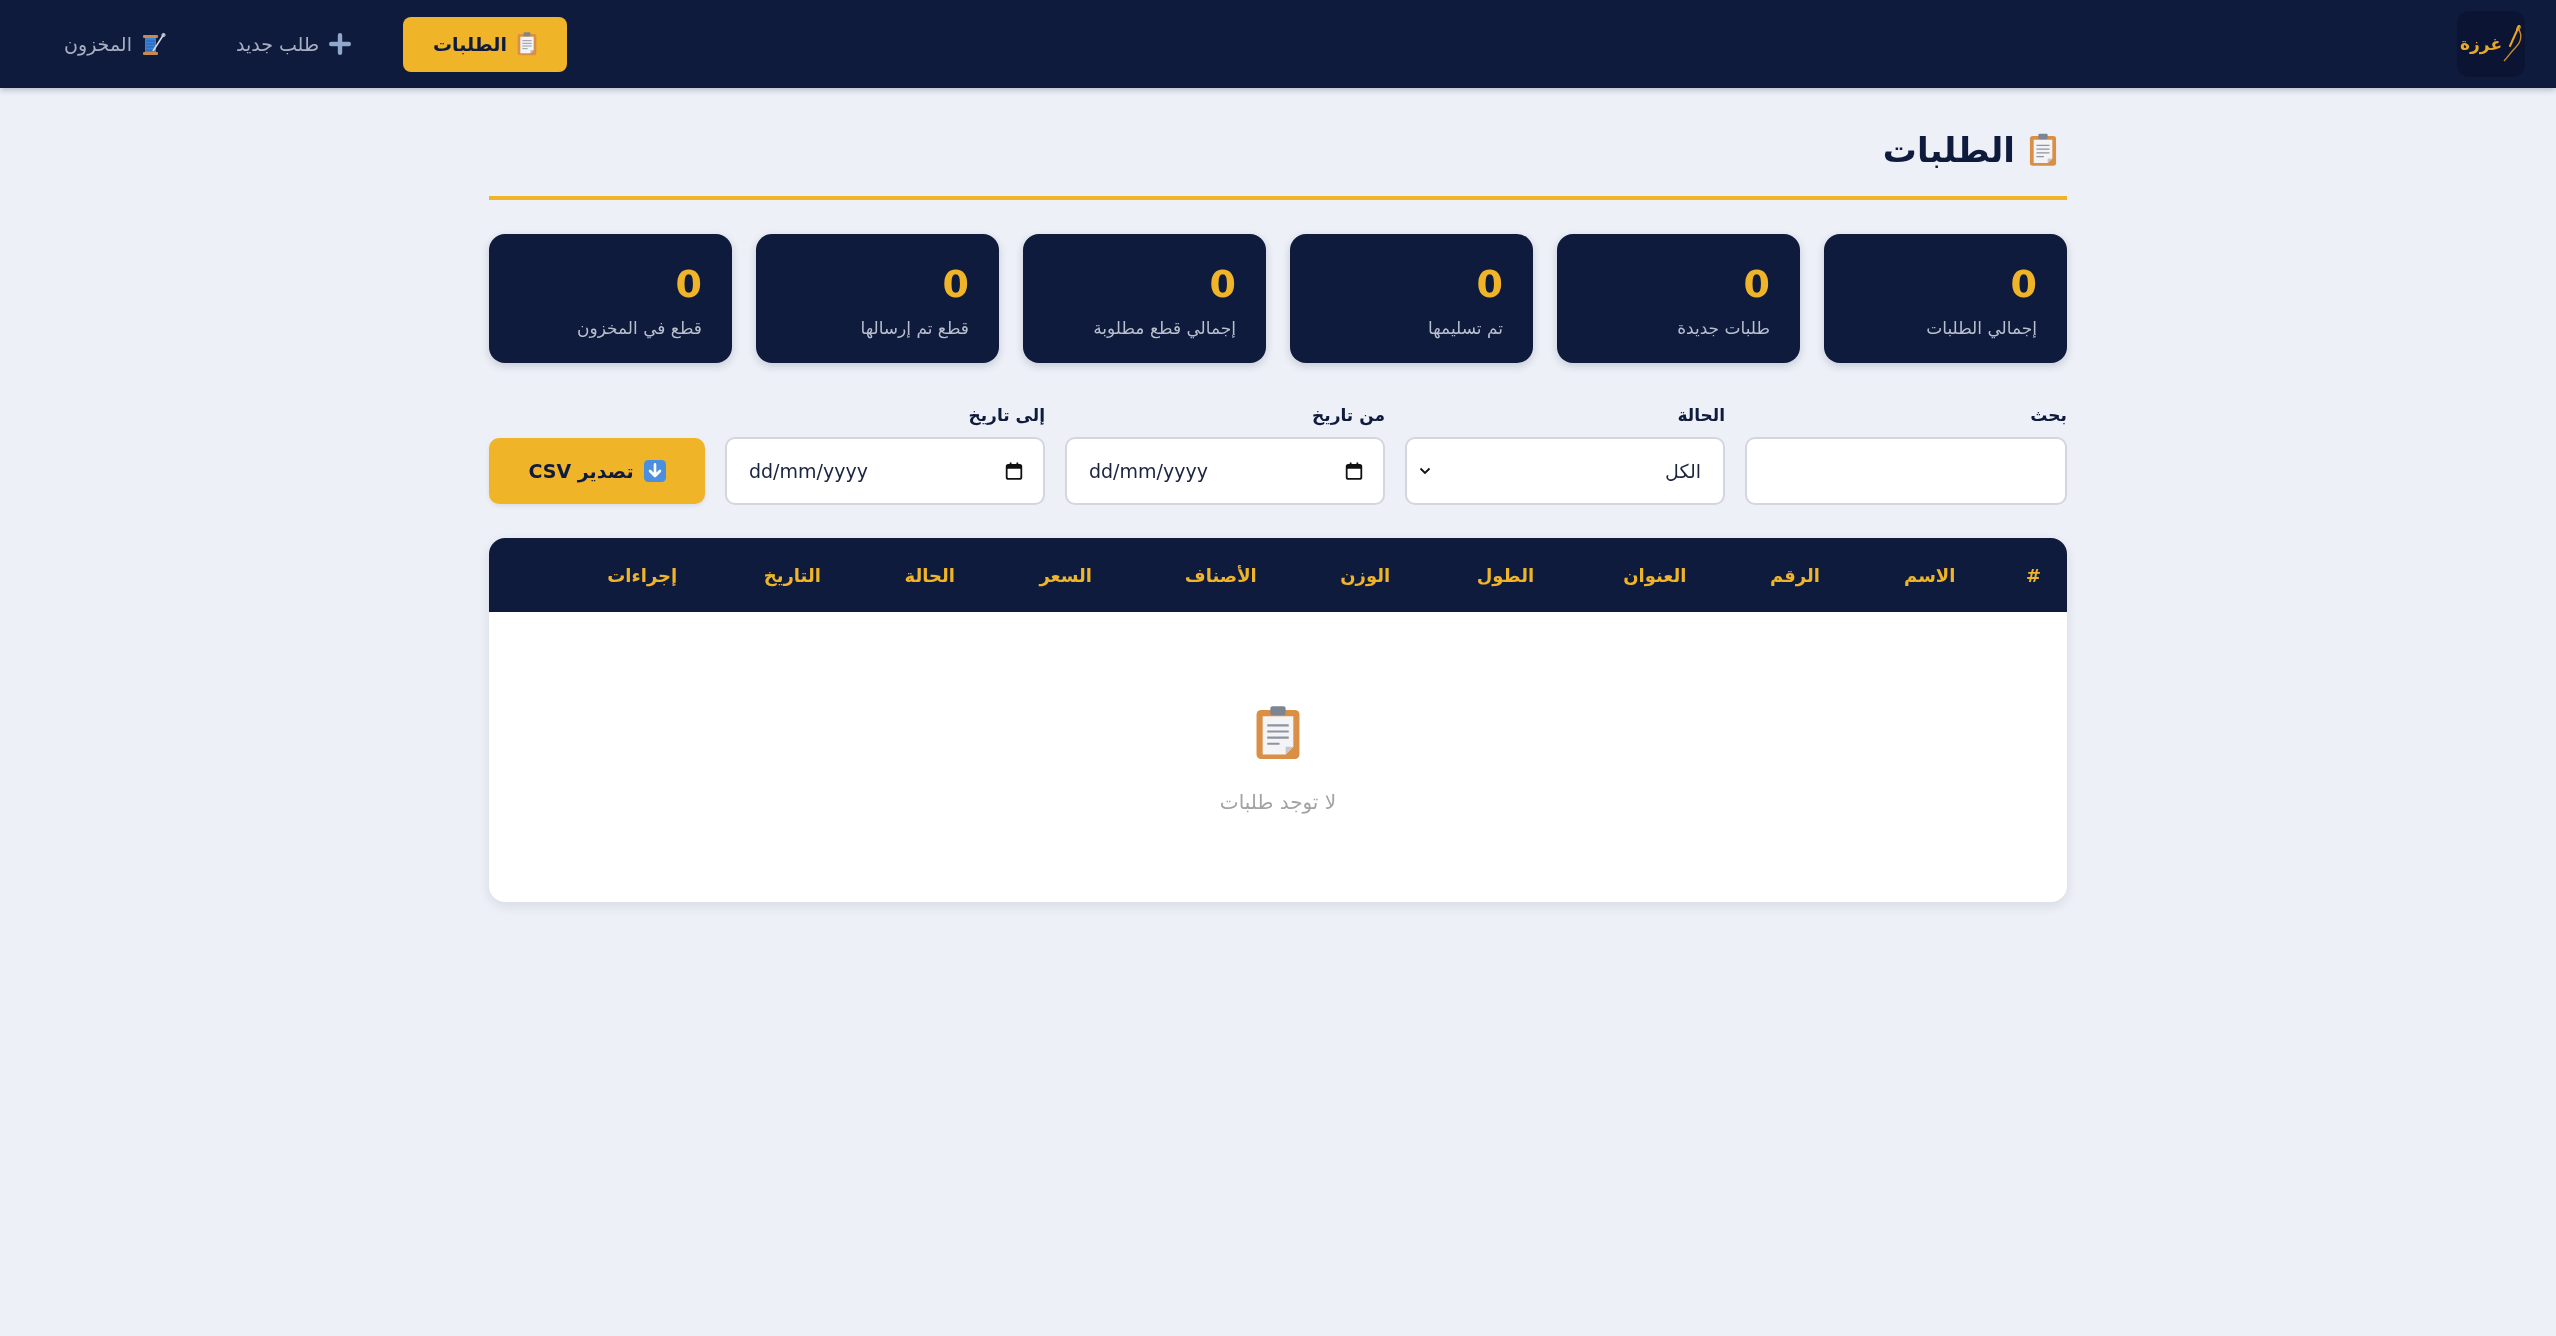 The height and width of the screenshot is (1336, 2556). I want to click on field-label: إلى تاريخ, so click(1006, 416).